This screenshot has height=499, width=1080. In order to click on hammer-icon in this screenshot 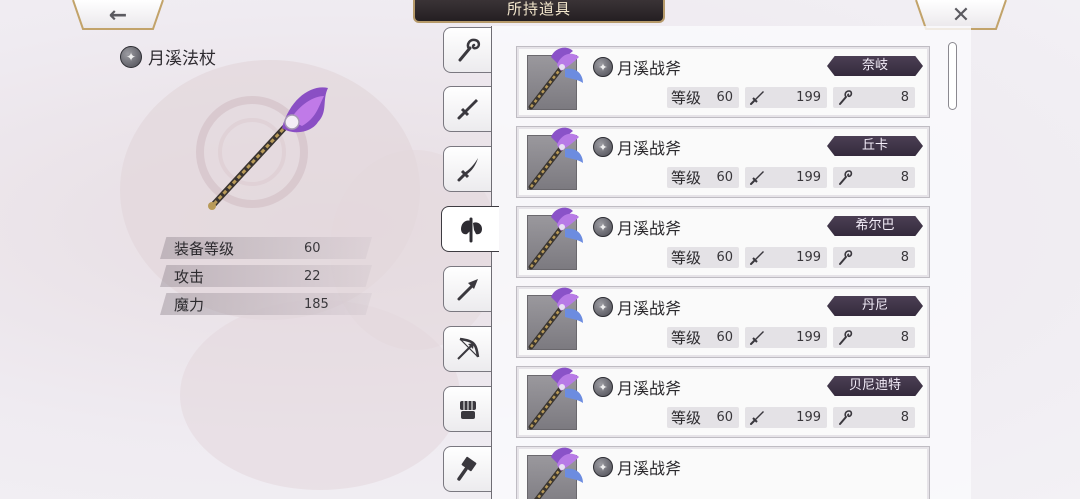, I will do `click(467, 468)`.